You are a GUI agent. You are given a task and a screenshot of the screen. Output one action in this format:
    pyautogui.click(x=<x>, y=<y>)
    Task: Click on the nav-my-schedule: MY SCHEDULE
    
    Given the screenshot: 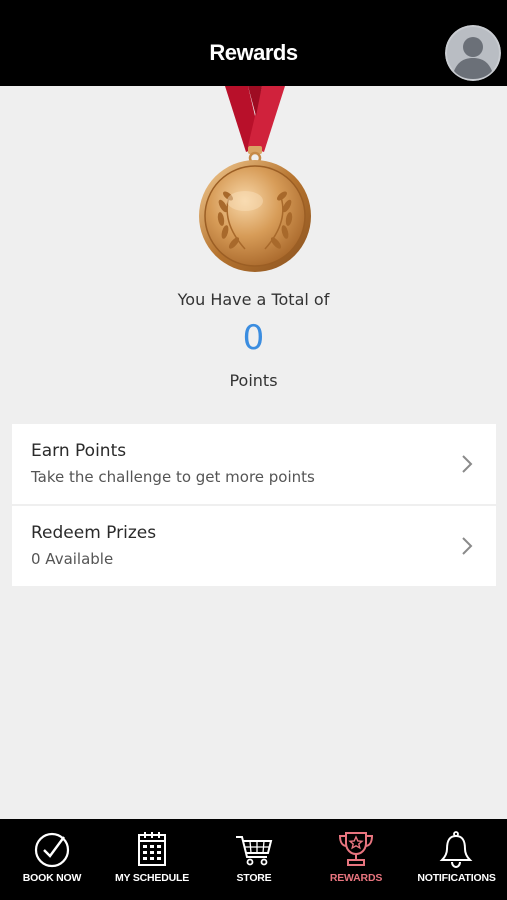 What is the action you would take?
    pyautogui.click(x=152, y=859)
    